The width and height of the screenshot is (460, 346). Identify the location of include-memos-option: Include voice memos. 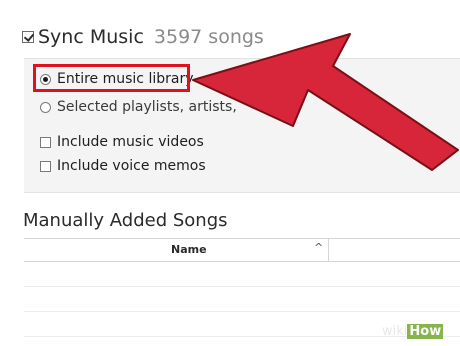
(123, 166).